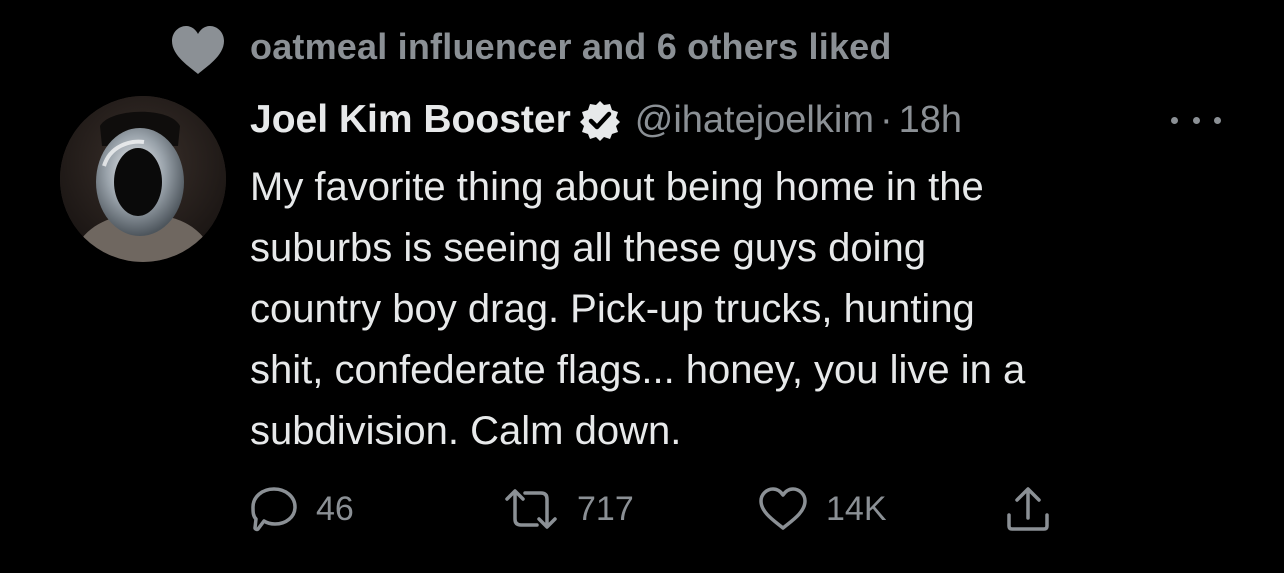 The width and height of the screenshot is (1284, 573). What do you see at coordinates (571, 47) in the screenshot?
I see `social-context-text: oatmeal influencer and 6 others liked` at bounding box center [571, 47].